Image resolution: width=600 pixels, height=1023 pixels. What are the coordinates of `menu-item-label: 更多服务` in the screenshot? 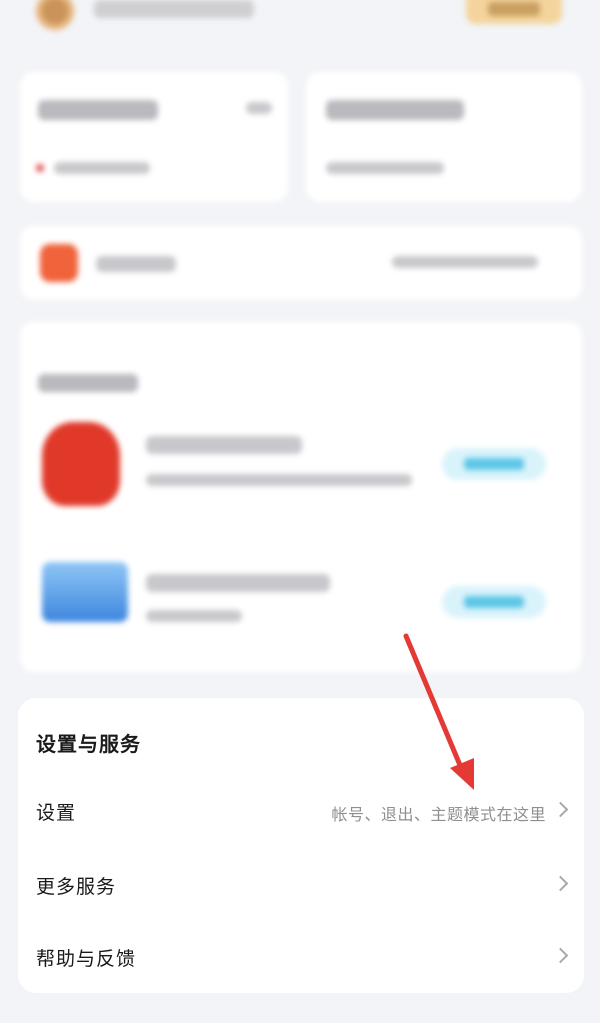 It's located at (76, 887).